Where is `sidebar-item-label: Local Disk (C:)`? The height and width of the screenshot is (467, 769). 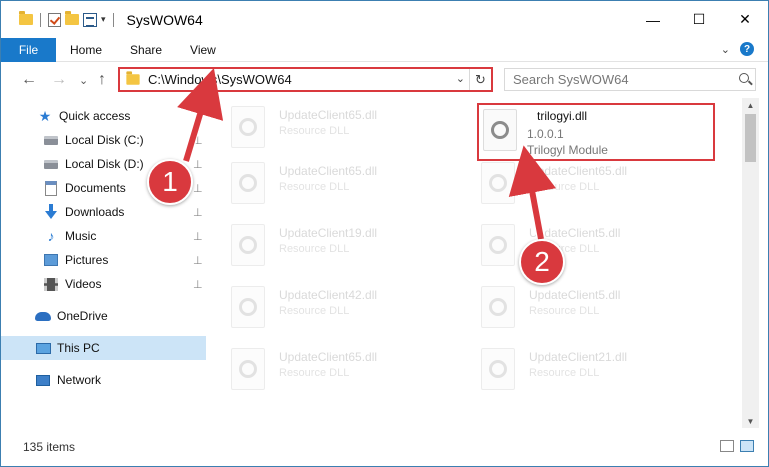 sidebar-item-label: Local Disk (C:) is located at coordinates (104, 140).